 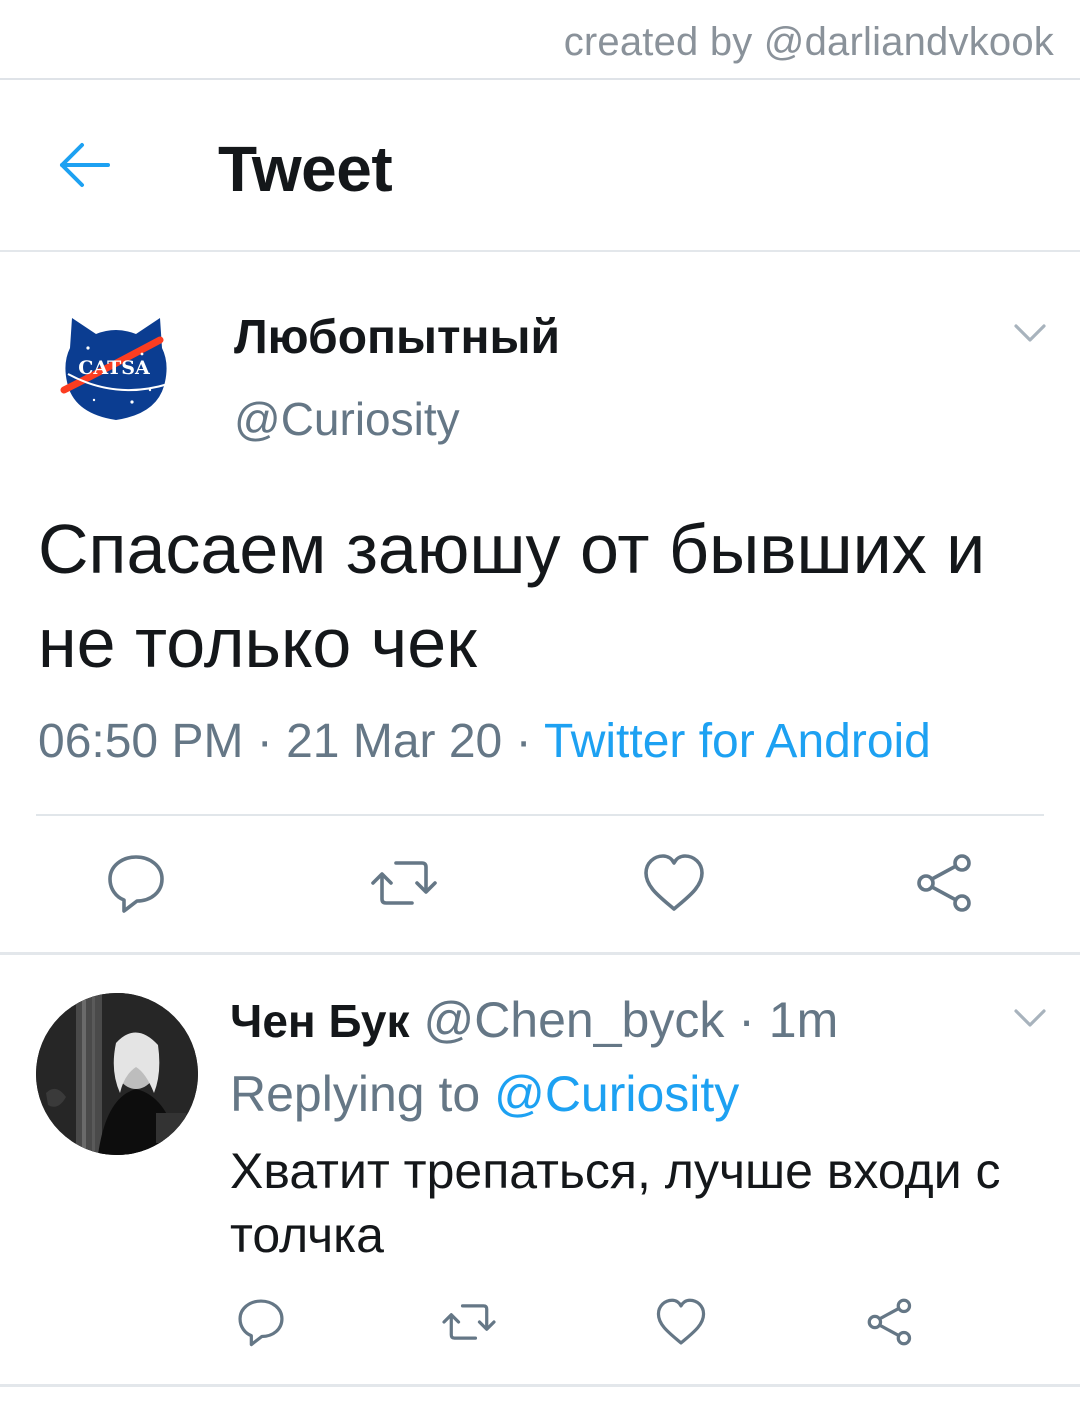 What do you see at coordinates (512, 596) in the screenshot?
I see `tweet-text: Спасаем заюшу от бывших и не только чек` at bounding box center [512, 596].